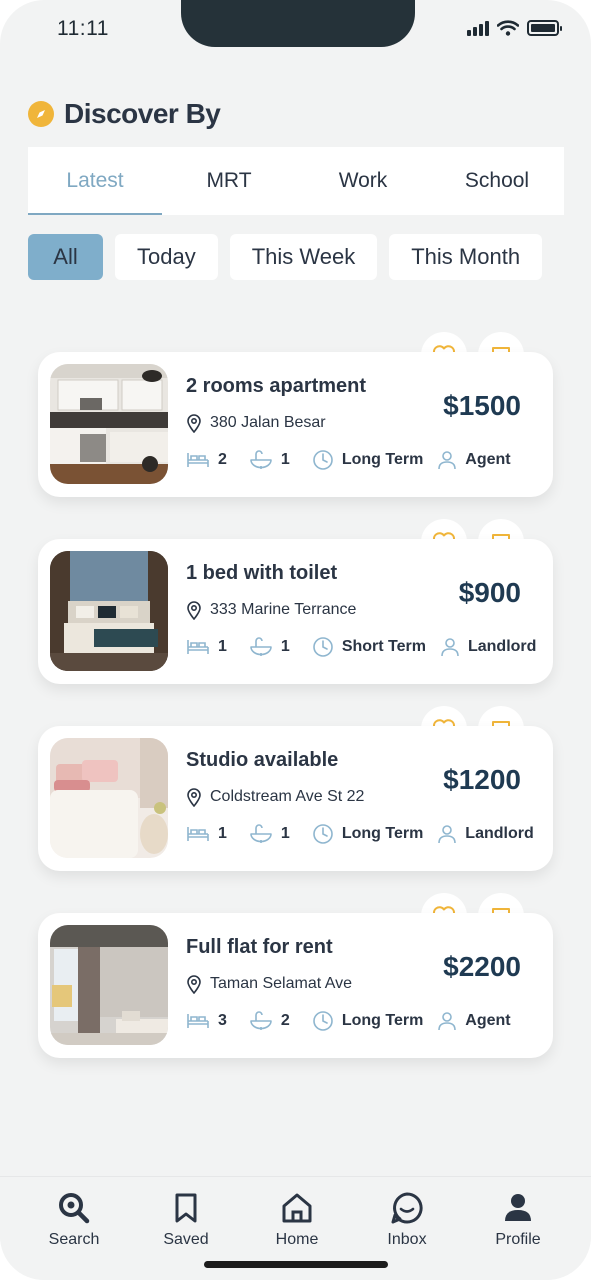  I want to click on notch, so click(298, 23).